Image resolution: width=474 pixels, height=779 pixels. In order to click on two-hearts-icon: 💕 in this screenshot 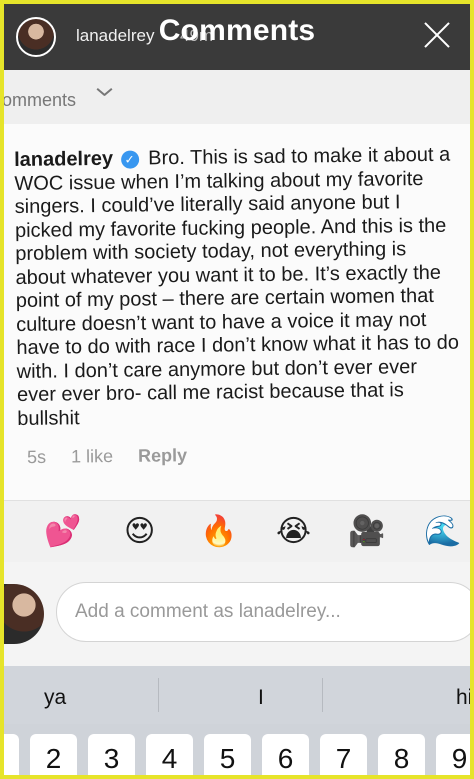, I will do `click(62, 532)`.